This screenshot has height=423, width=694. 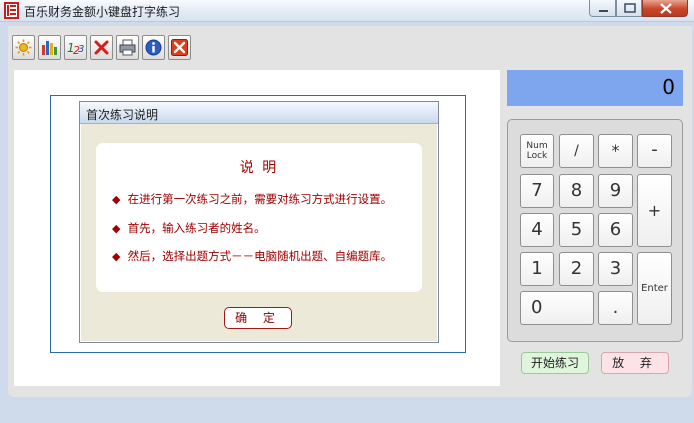 I want to click on delete-button, so click(x=101, y=47).